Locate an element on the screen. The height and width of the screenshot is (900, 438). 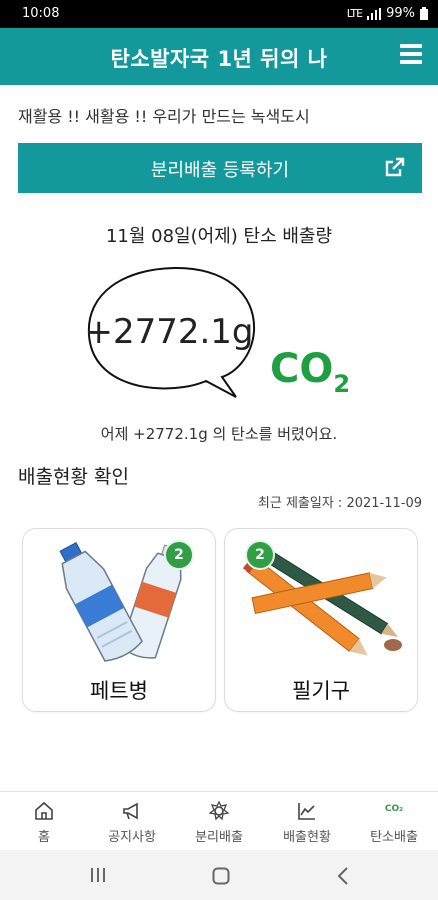
megaphone-icon is located at coordinates (130, 811).